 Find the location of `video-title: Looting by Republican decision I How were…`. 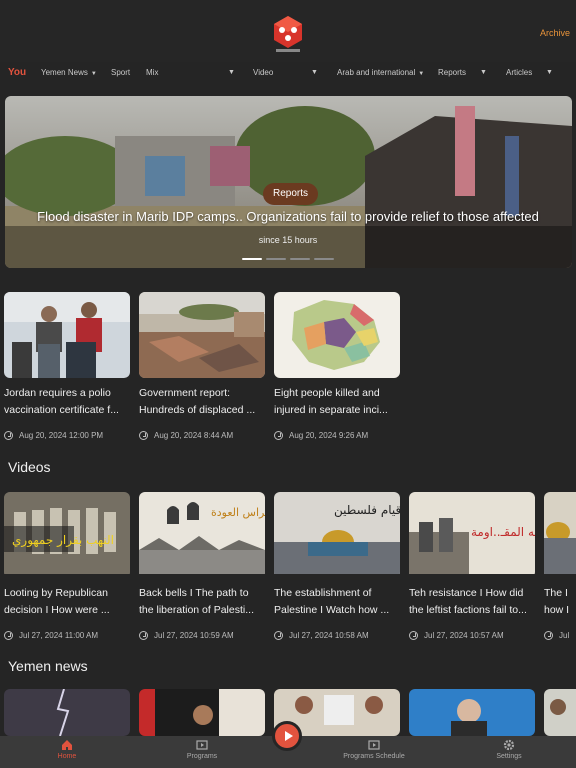

video-title: Looting by Republican decision I How were… is located at coordinates (67, 602).